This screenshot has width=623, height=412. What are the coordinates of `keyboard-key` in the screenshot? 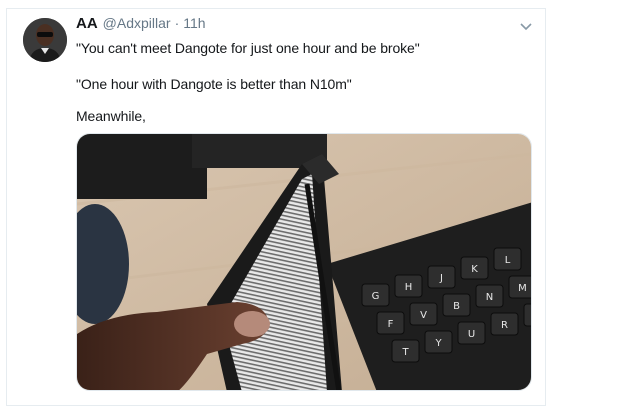 It's located at (527, 315).